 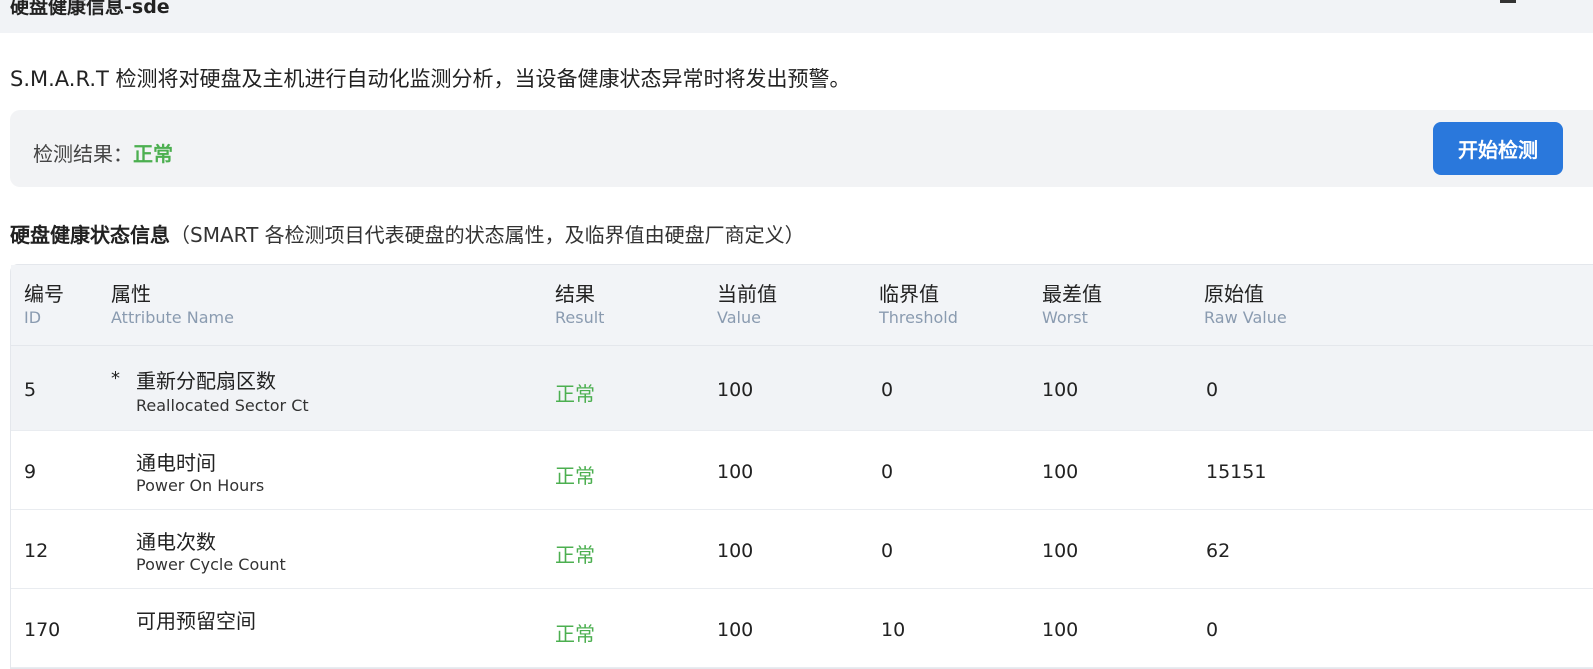 What do you see at coordinates (1498, 148) in the screenshot?
I see `start-check-button: 开始检测` at bounding box center [1498, 148].